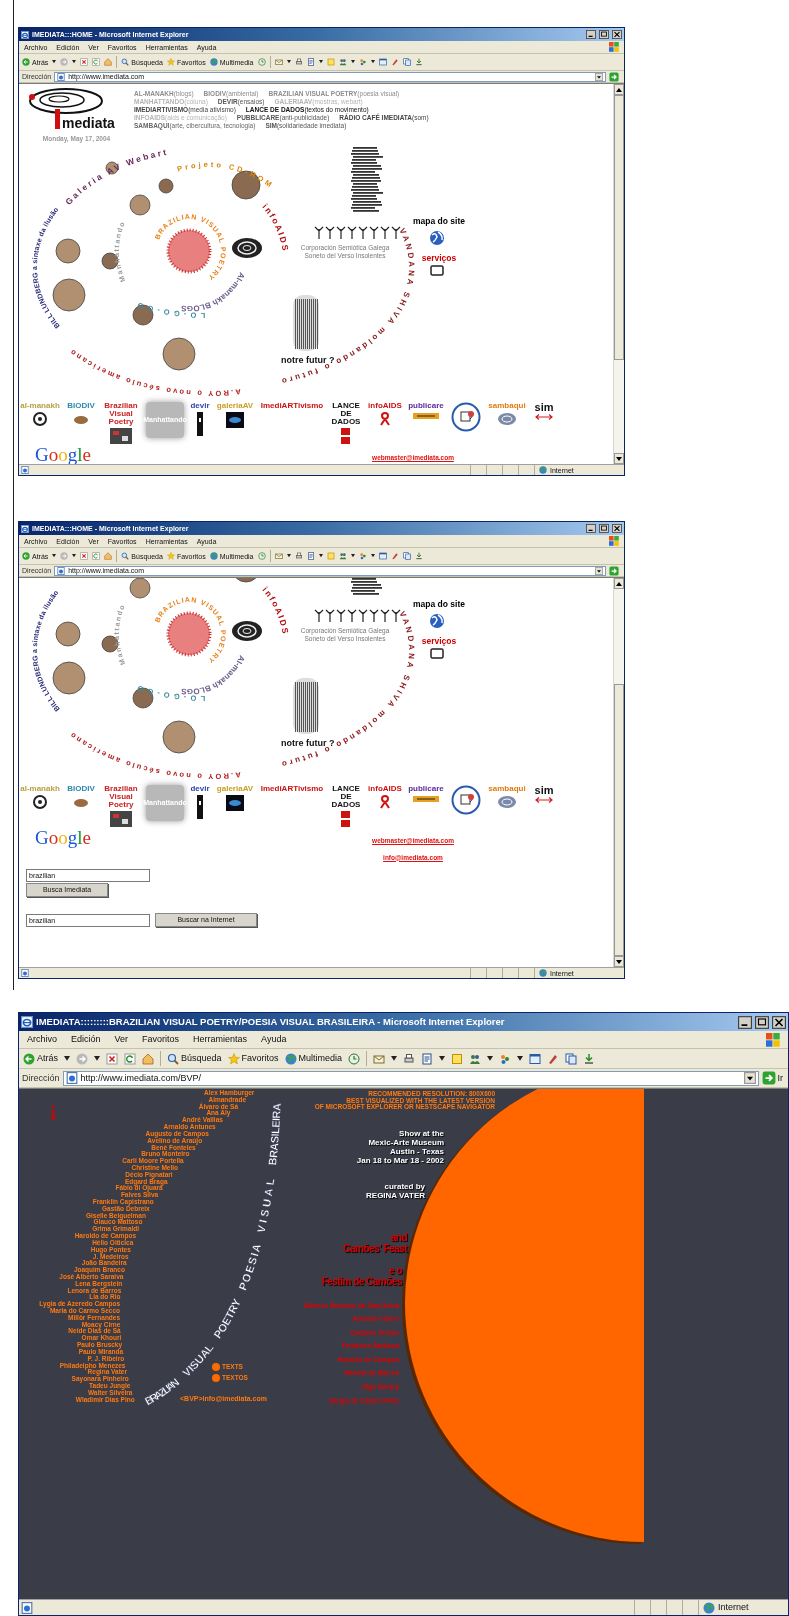 Image resolution: width=789 pixels, height=1616 pixels. I want to click on pen-icon, so click(394, 556).